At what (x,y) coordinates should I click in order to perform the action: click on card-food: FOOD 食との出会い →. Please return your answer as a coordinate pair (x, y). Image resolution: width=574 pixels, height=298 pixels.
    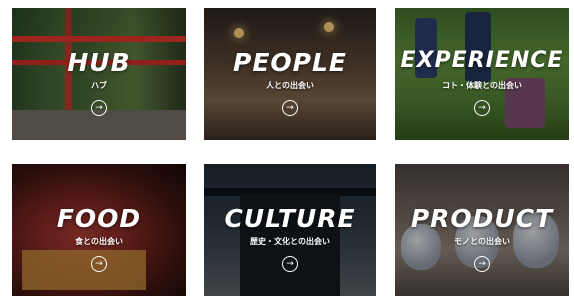
    Looking at the image, I should click on (99, 230).